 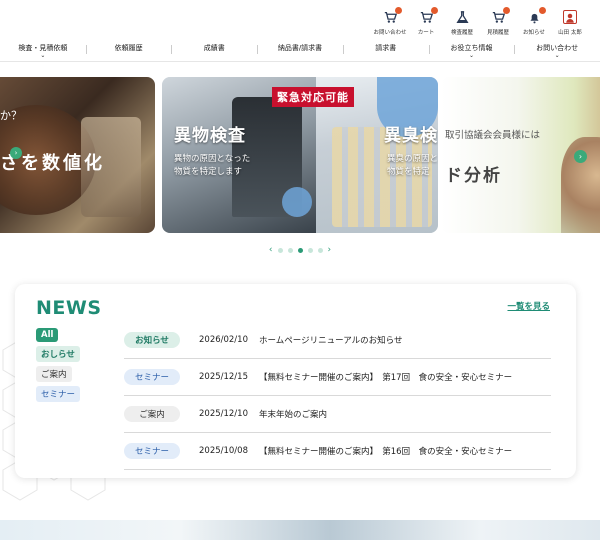 What do you see at coordinates (300, 530) in the screenshot?
I see `footer-banner-image` at bounding box center [300, 530].